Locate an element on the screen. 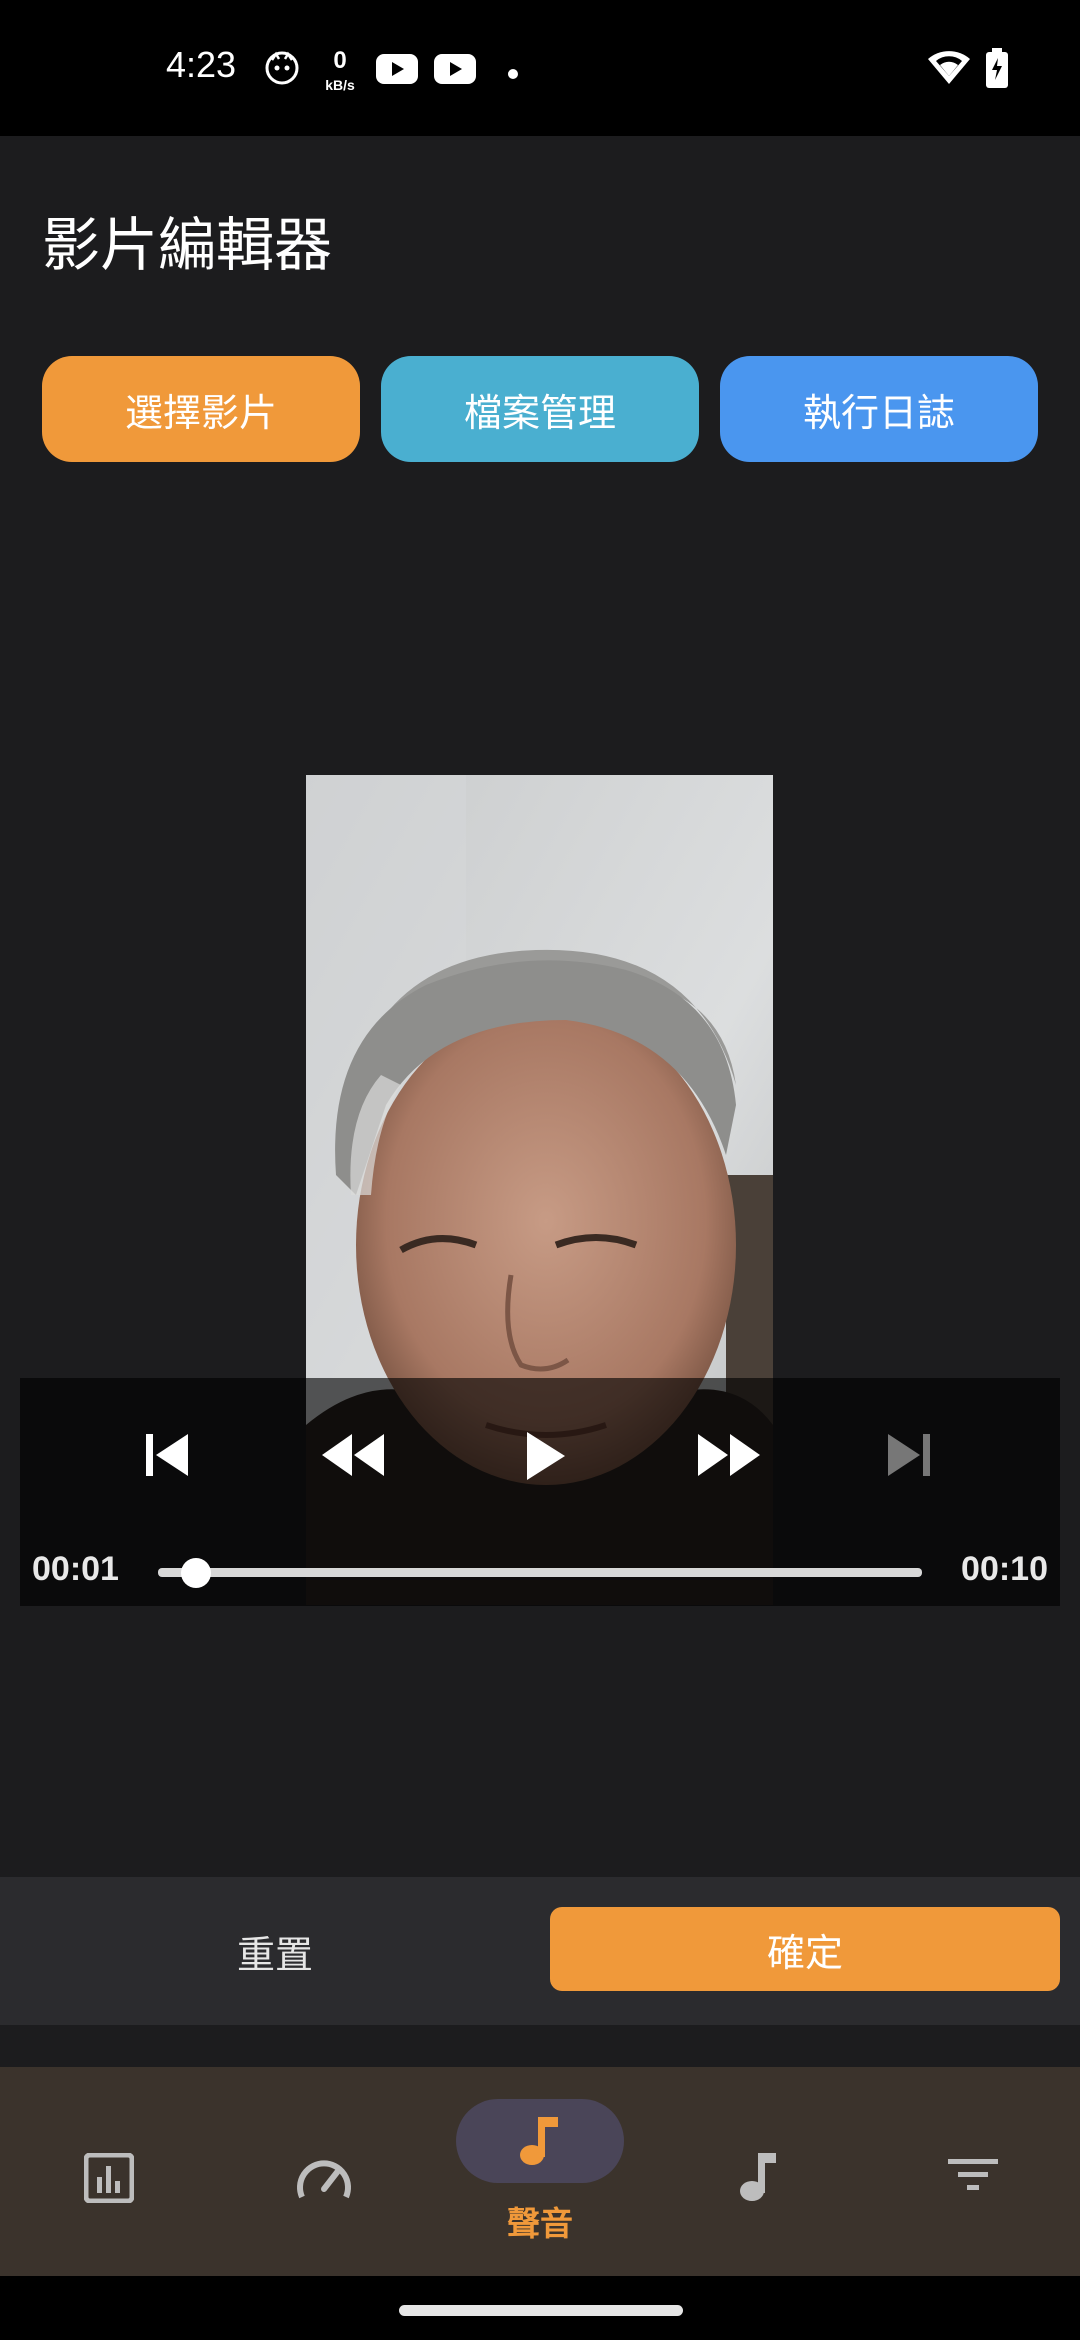 This screenshot has width=1080, height=2340. nav-item-equalizer is located at coordinates (108, 2171).